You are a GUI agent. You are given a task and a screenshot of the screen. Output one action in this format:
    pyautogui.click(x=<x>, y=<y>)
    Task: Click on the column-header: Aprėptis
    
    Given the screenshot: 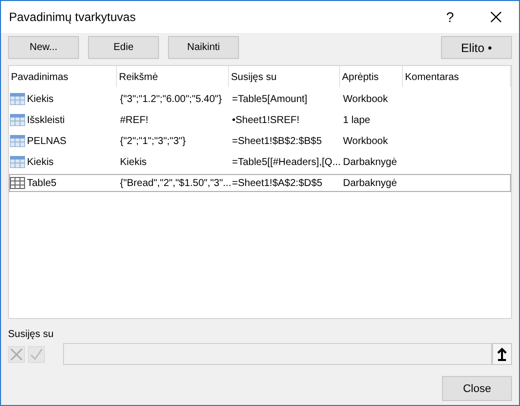 What is the action you would take?
    pyautogui.click(x=371, y=76)
    